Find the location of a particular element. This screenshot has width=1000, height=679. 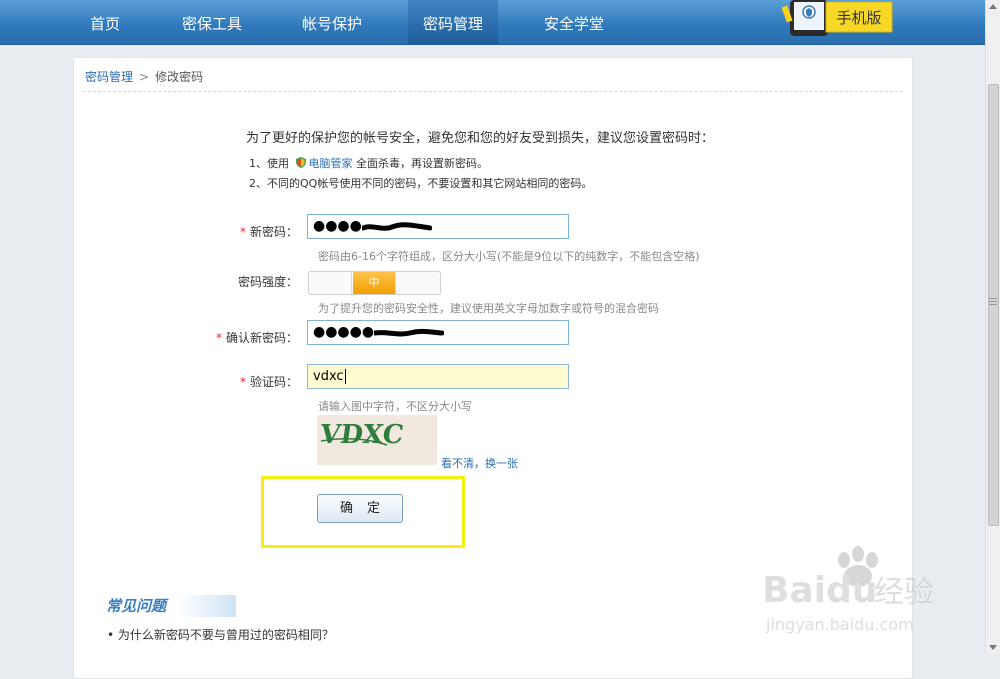

new-password-input: ●●●● is located at coordinates (438, 226).